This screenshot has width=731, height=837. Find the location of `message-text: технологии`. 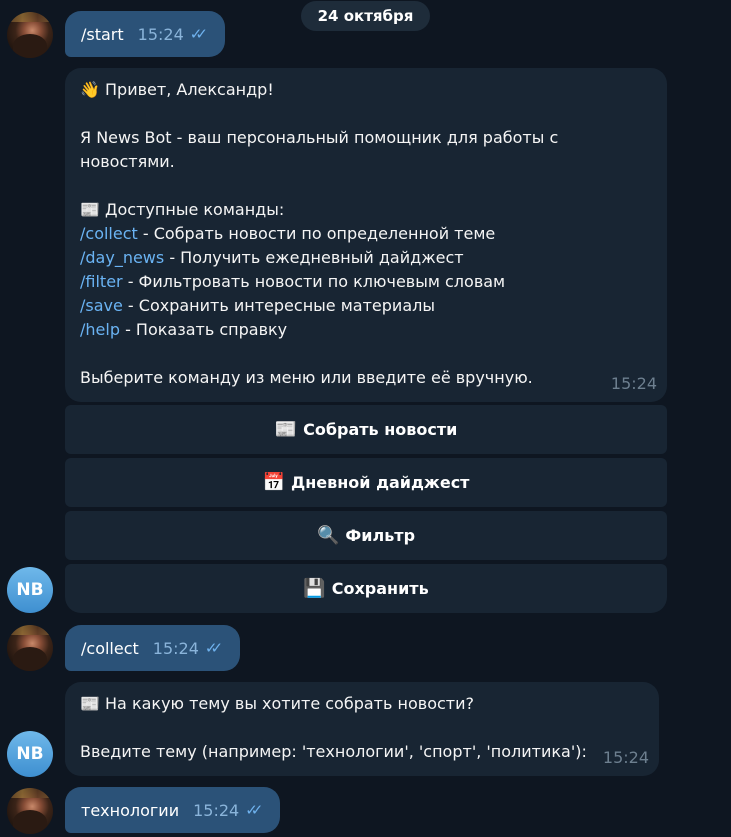

message-text: технологии is located at coordinates (130, 810).